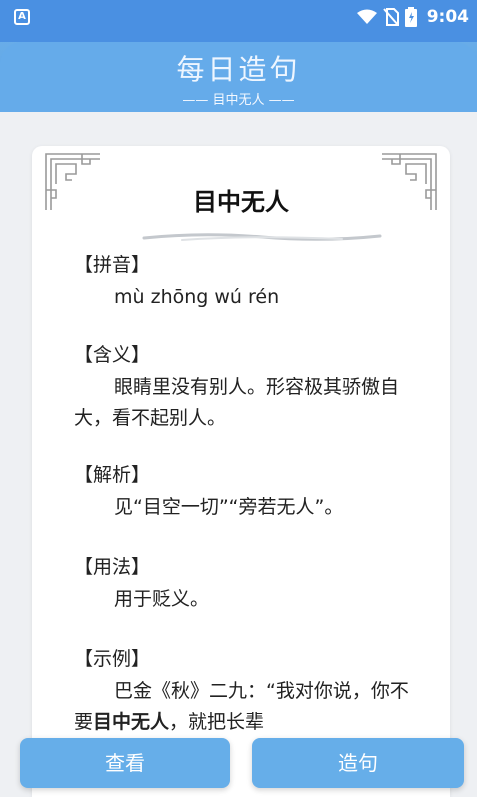 The width and height of the screenshot is (477, 797). Describe the element at coordinates (131, 722) in the screenshot. I see `example-highlight: 目中无人` at that location.